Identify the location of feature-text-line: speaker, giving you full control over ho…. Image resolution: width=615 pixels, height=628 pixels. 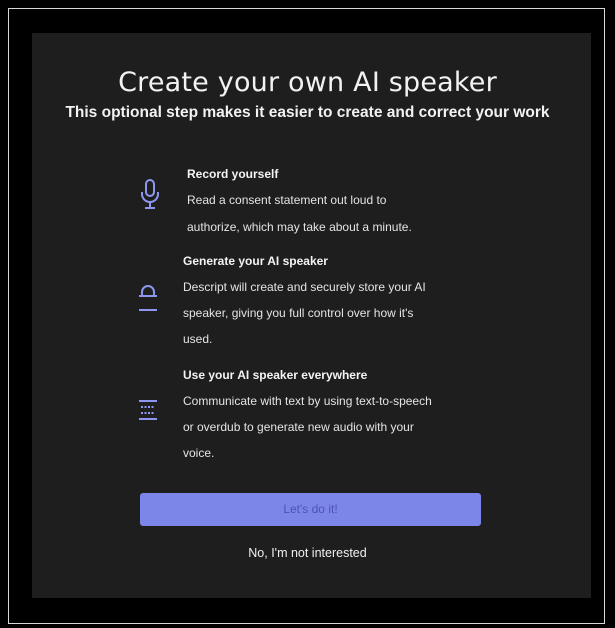
(298, 313).